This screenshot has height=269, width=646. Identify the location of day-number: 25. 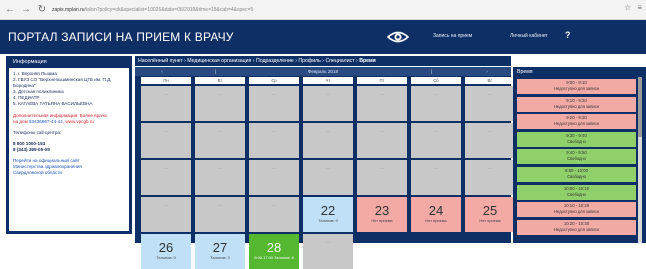
(490, 210).